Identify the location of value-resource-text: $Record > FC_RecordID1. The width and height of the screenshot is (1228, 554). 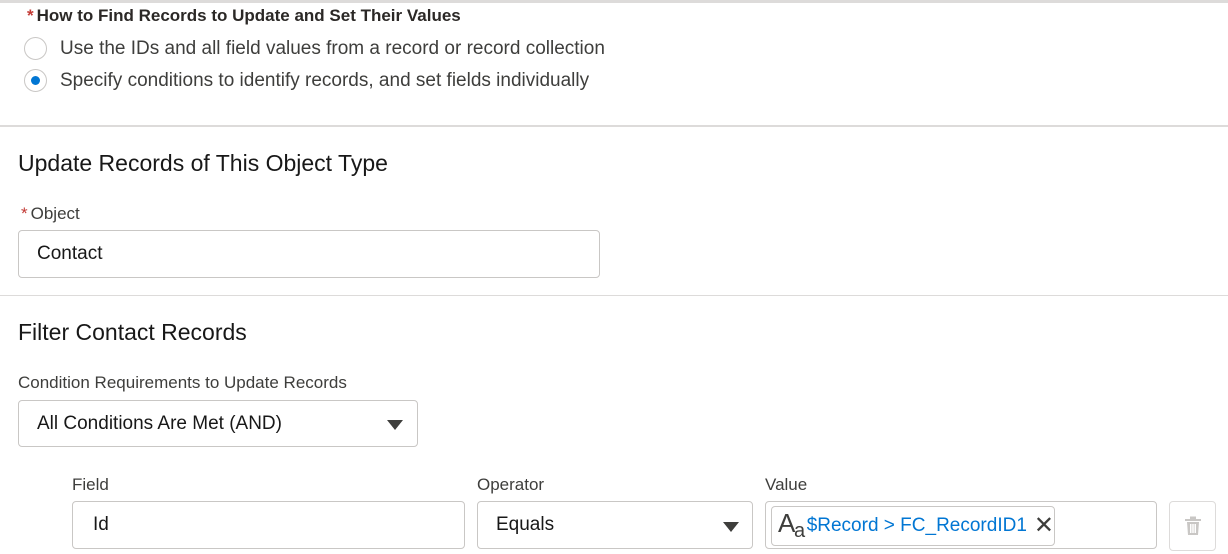
(916, 525).